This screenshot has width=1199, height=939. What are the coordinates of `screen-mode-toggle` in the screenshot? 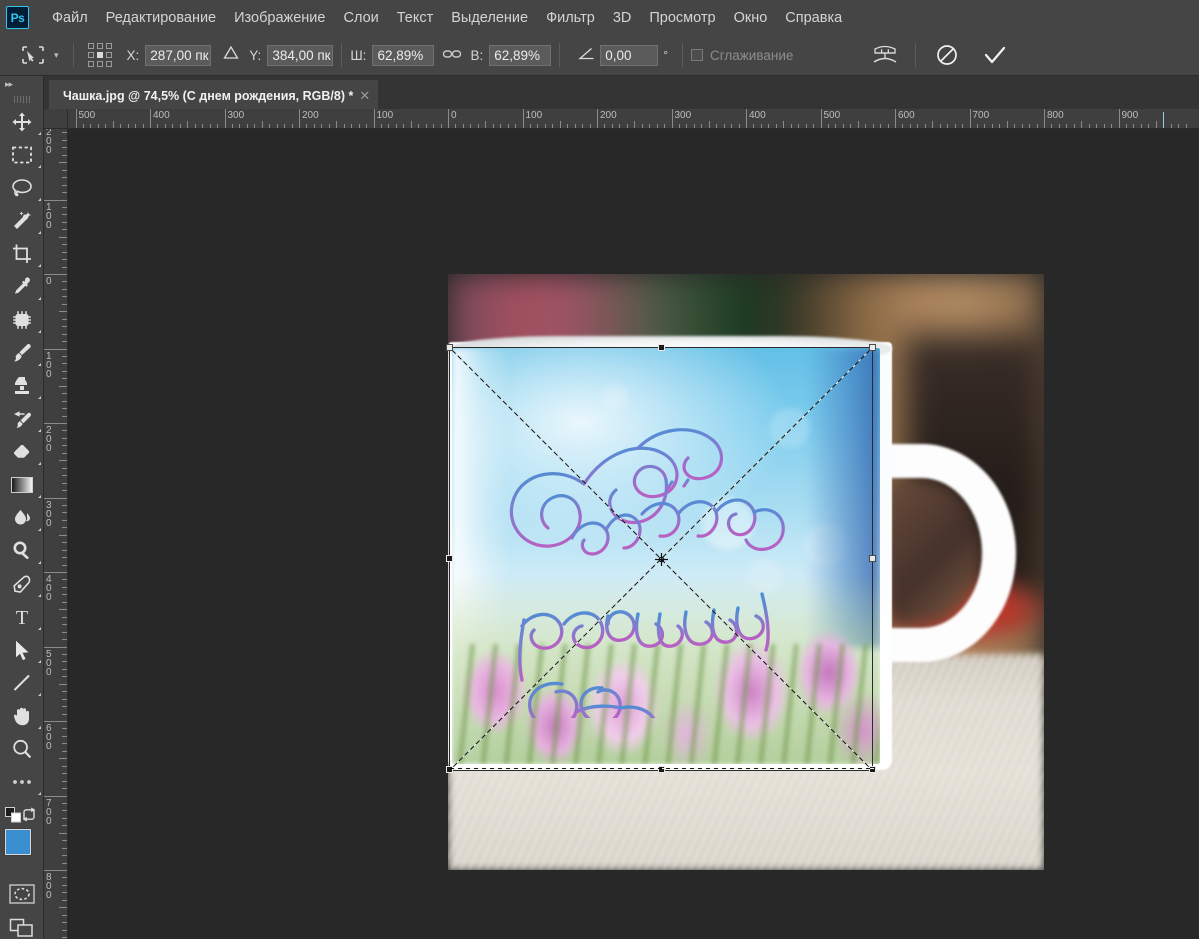 It's located at (22, 925).